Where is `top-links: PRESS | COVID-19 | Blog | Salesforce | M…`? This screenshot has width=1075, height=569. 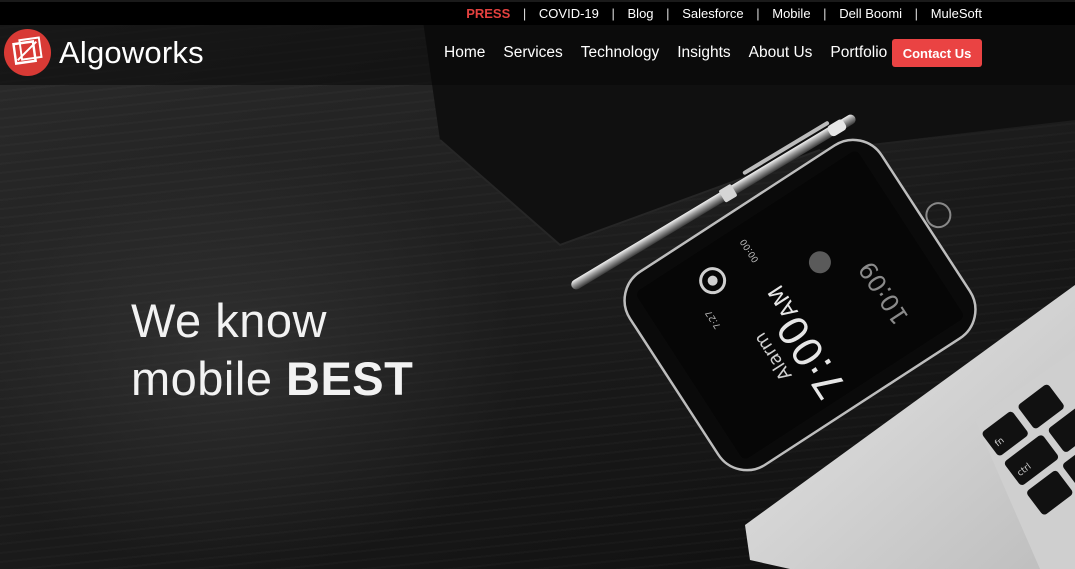
top-links: PRESS | COVID-19 | Blog | Salesforce | M… is located at coordinates (724, 13).